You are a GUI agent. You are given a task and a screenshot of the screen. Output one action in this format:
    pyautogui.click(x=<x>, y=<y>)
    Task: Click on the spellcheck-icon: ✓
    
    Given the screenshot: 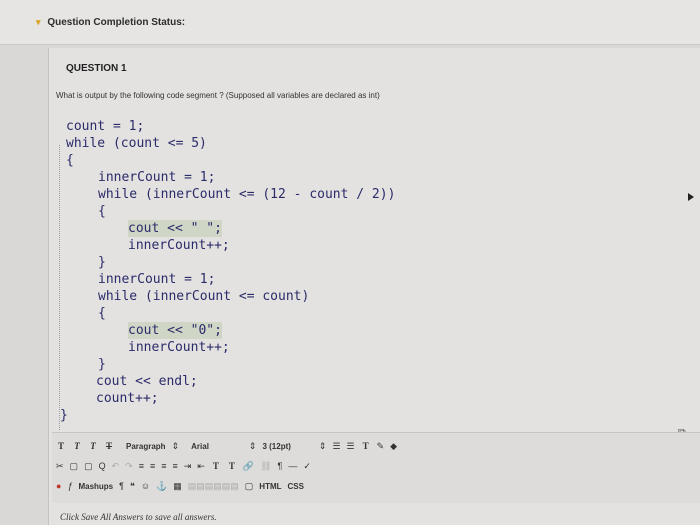 What is the action you would take?
    pyautogui.click(x=307, y=466)
    